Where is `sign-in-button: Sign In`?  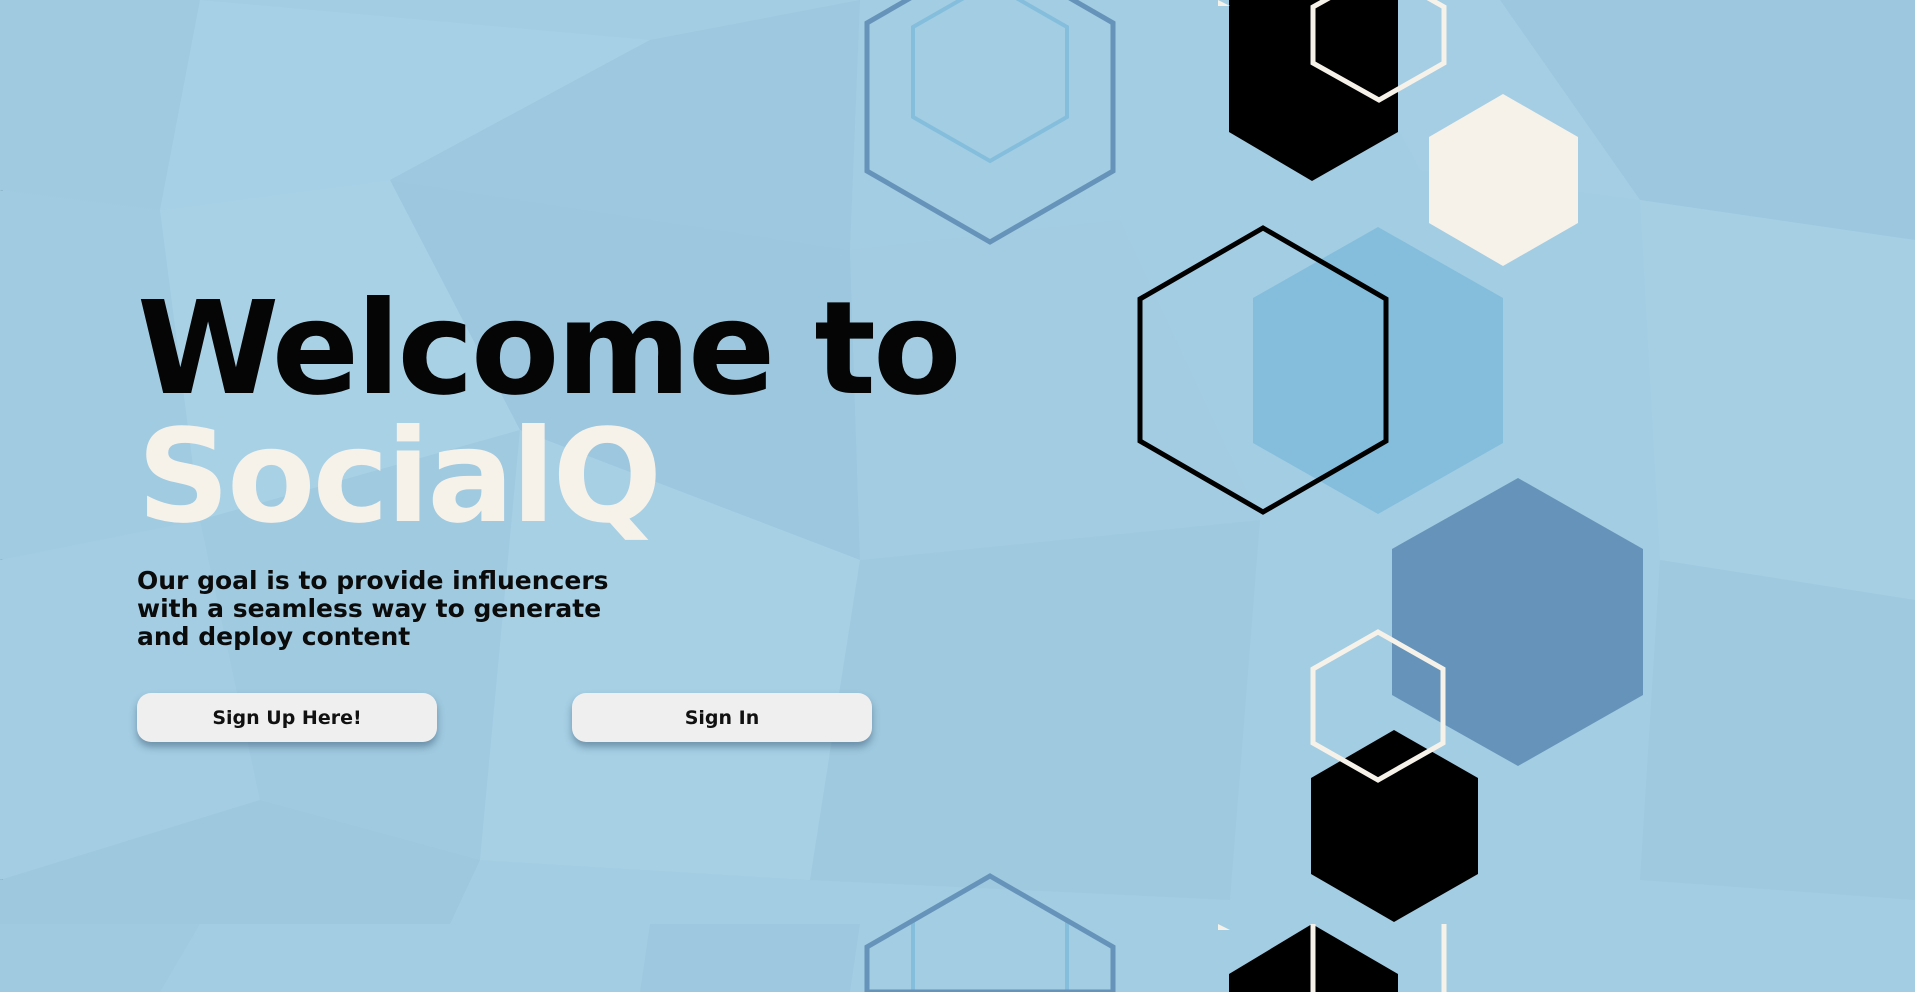
sign-in-button: Sign In is located at coordinates (722, 717).